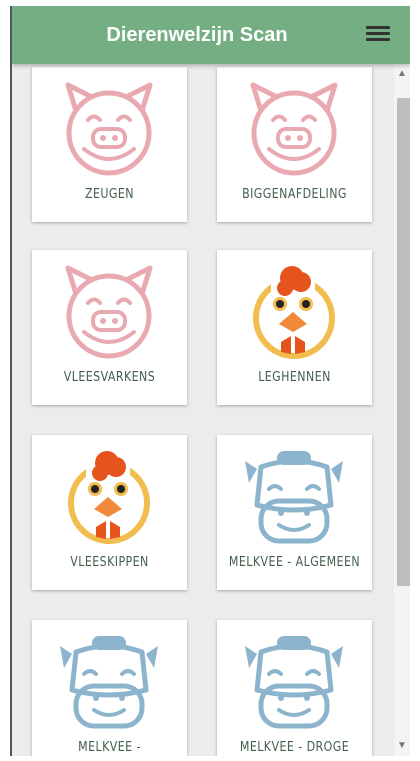  What do you see at coordinates (402, 74) in the screenshot?
I see `scroll-up-icon: ▲` at bounding box center [402, 74].